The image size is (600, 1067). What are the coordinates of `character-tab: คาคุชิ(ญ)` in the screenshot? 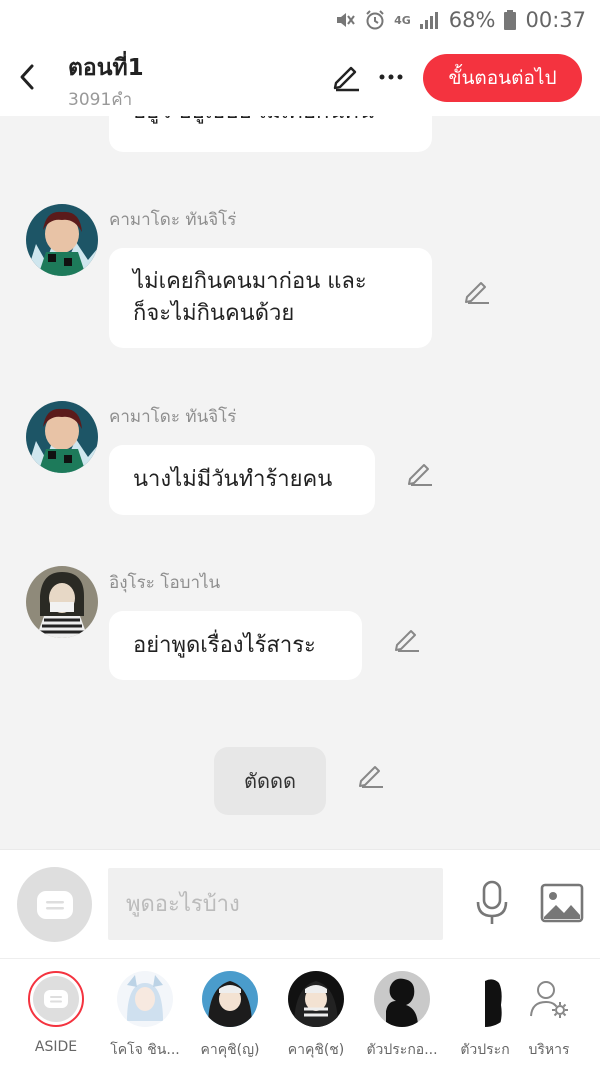 It's located at (230, 1017).